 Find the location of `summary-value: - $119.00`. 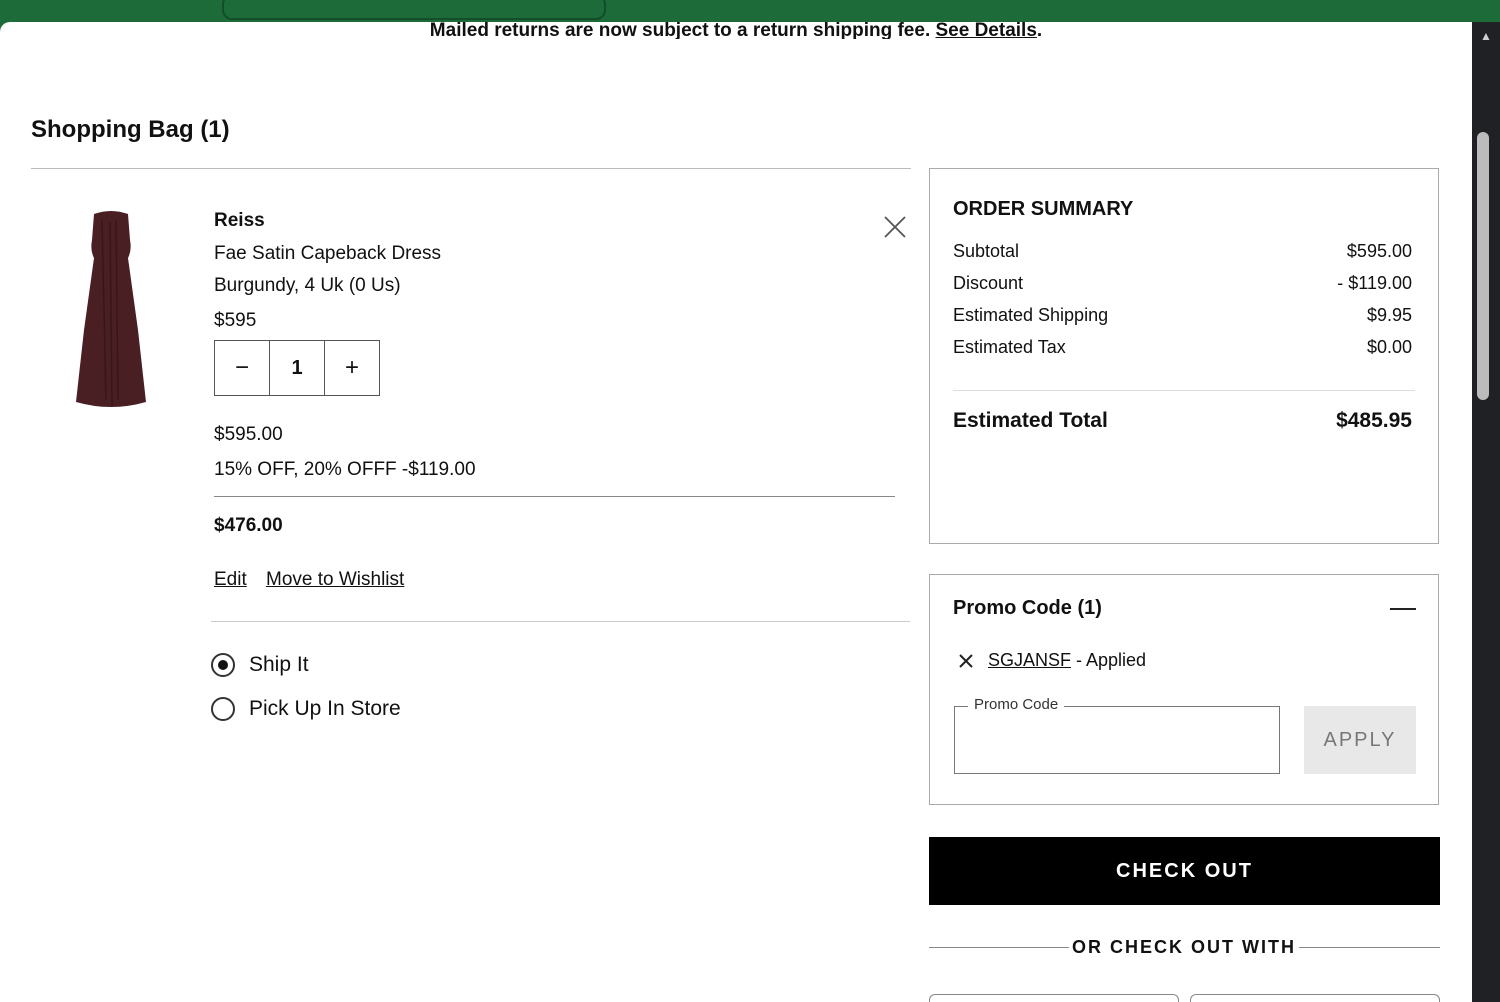

summary-value: - $119.00 is located at coordinates (1374, 283).